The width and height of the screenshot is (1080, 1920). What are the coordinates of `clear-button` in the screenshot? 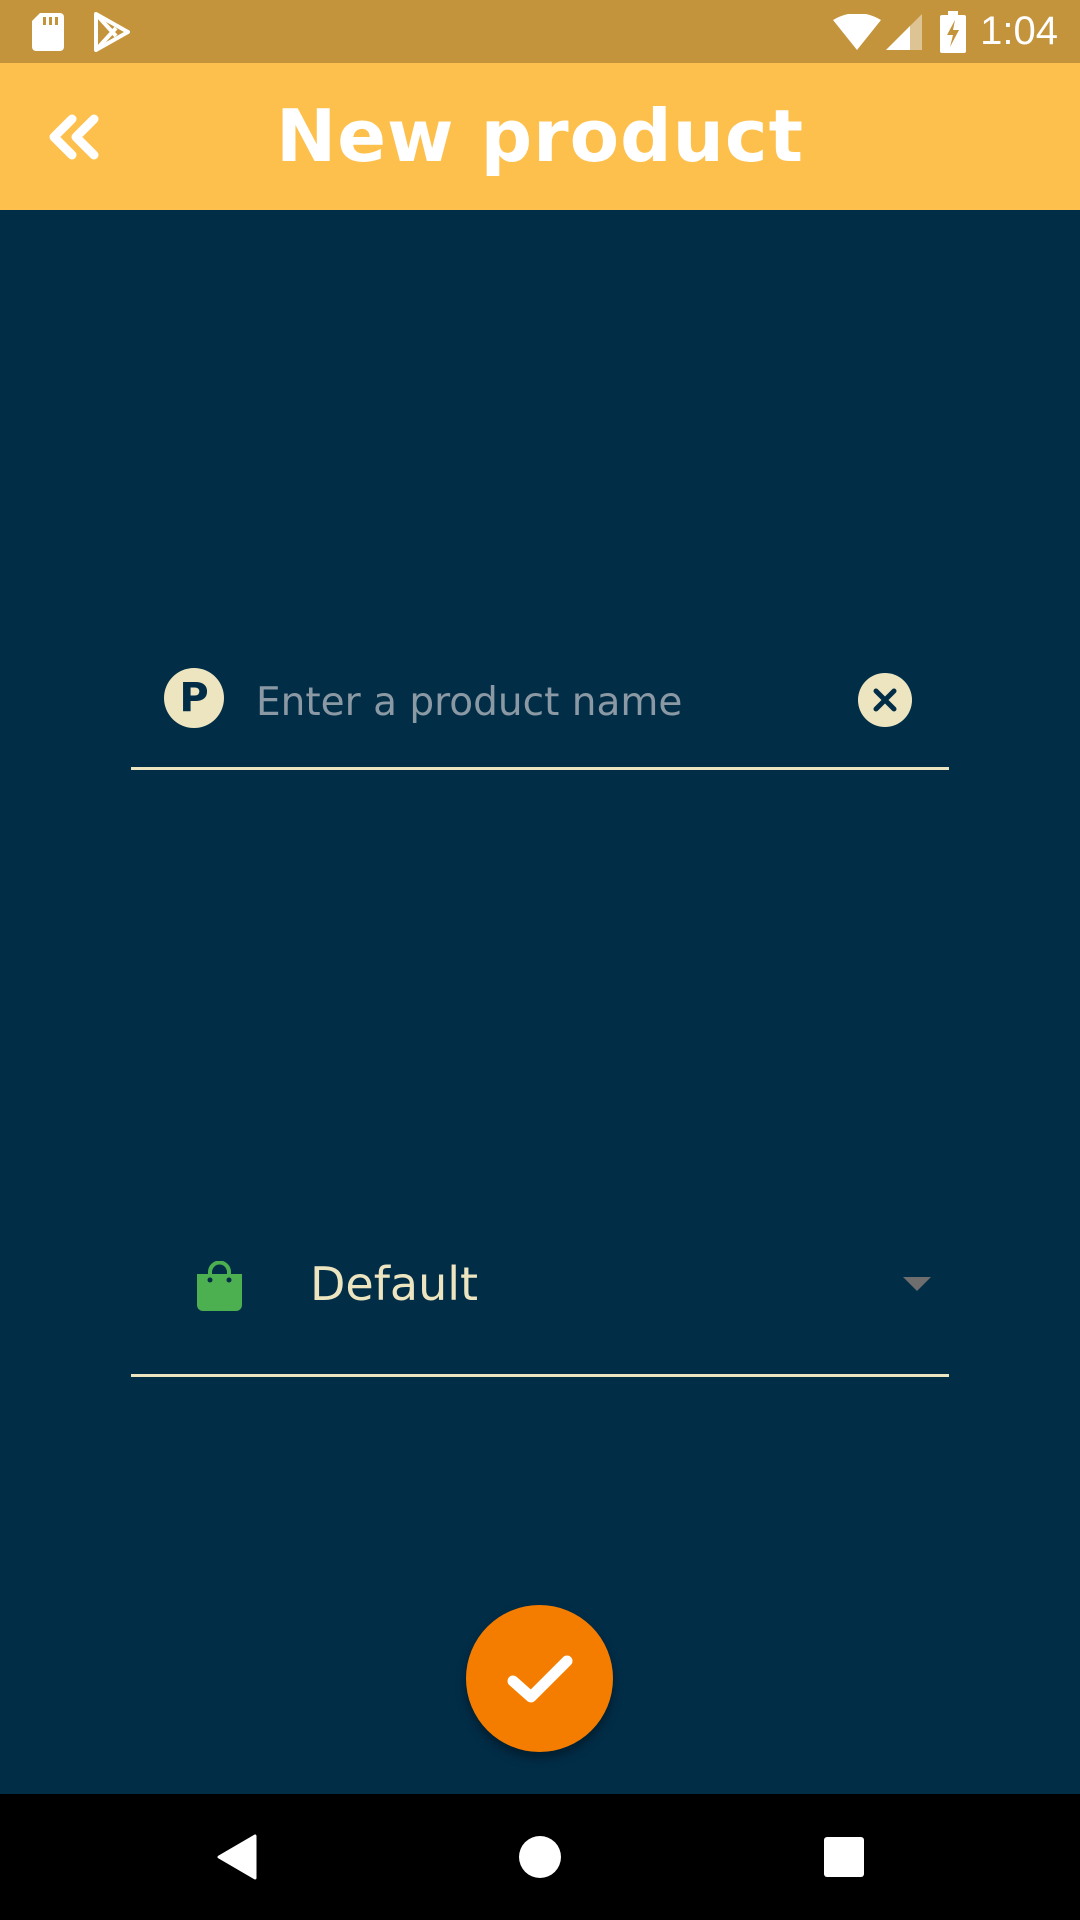 It's located at (885, 700).